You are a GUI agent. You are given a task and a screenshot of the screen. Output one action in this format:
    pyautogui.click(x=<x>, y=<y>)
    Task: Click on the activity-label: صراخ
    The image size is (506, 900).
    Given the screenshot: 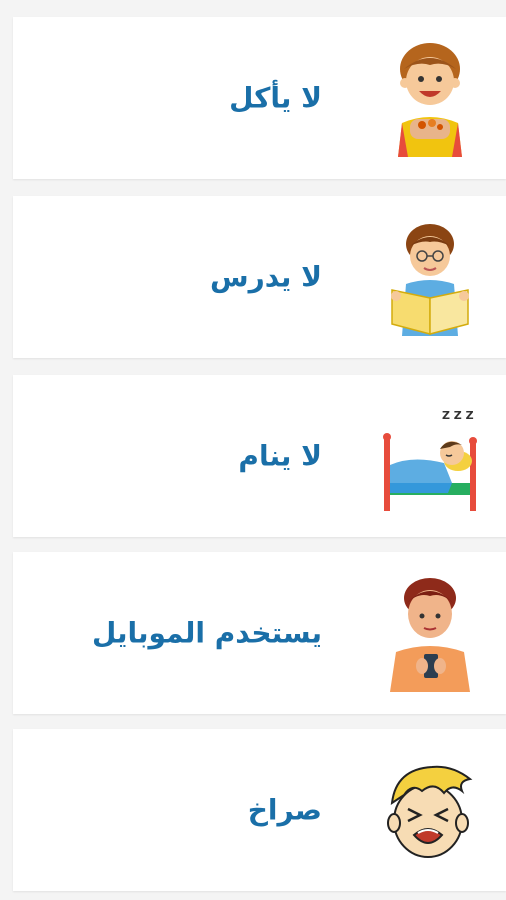 What is the action you would take?
    pyautogui.click(x=284, y=810)
    